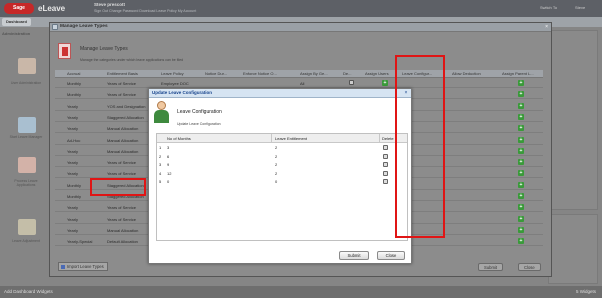 This screenshot has width=602, height=298. What do you see at coordinates (168, 164) in the screenshot?
I see `no-of-months-cell: 9` at bounding box center [168, 164].